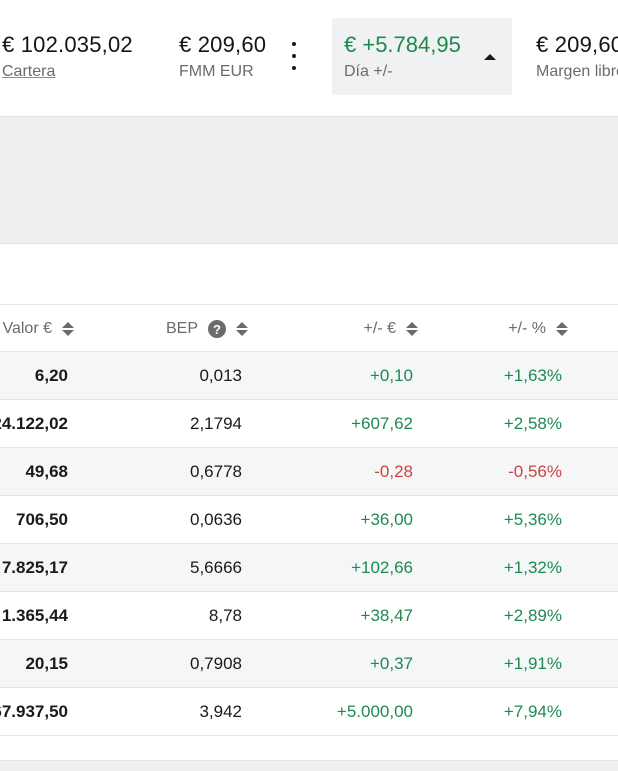  I want to click on fmm-value: € 209,60, so click(223, 44).